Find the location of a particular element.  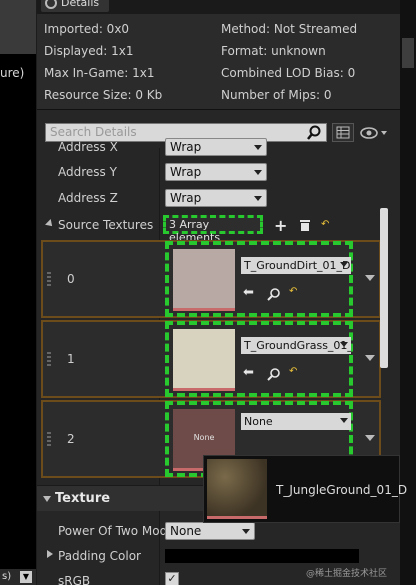

details-tab-label: Details is located at coordinates (80, 4).